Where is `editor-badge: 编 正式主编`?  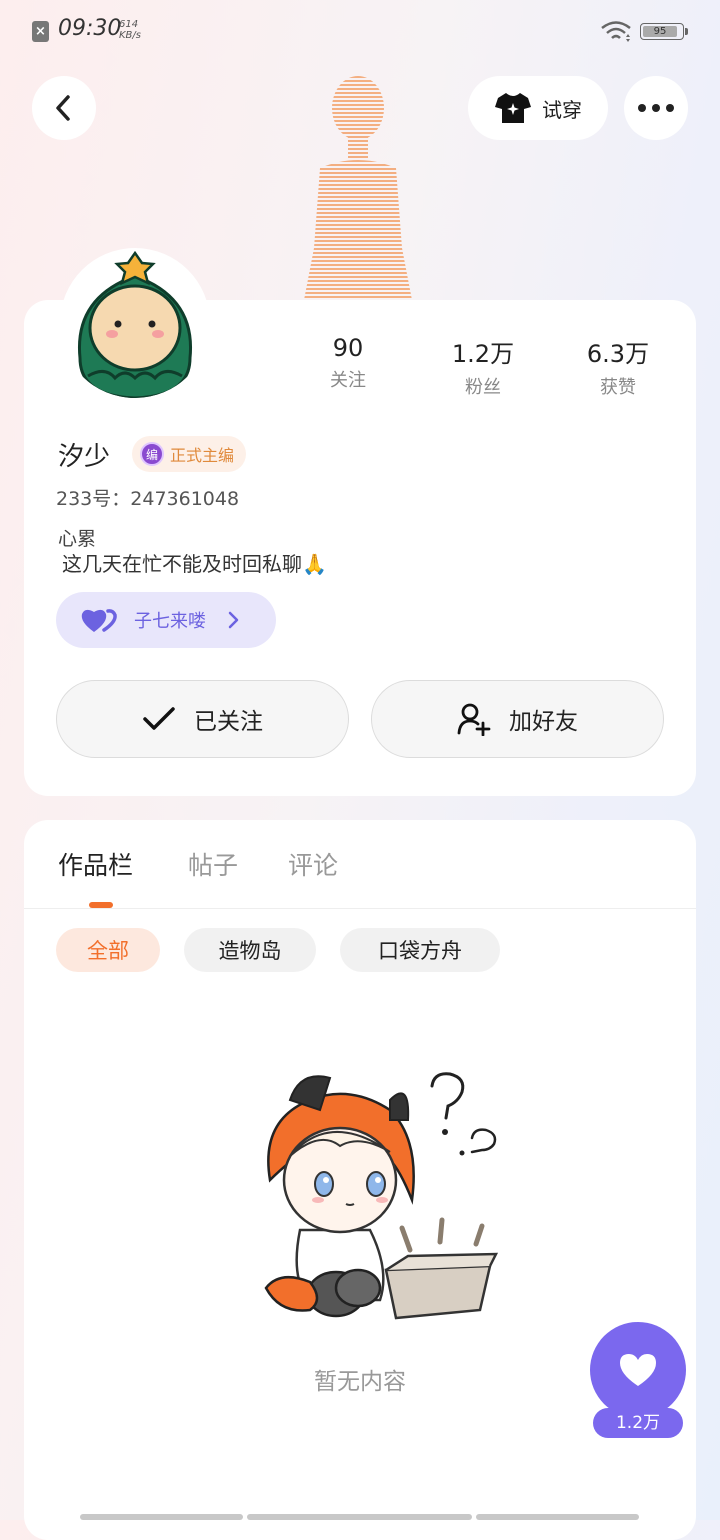
editor-badge: 编 正式主编 is located at coordinates (189, 454).